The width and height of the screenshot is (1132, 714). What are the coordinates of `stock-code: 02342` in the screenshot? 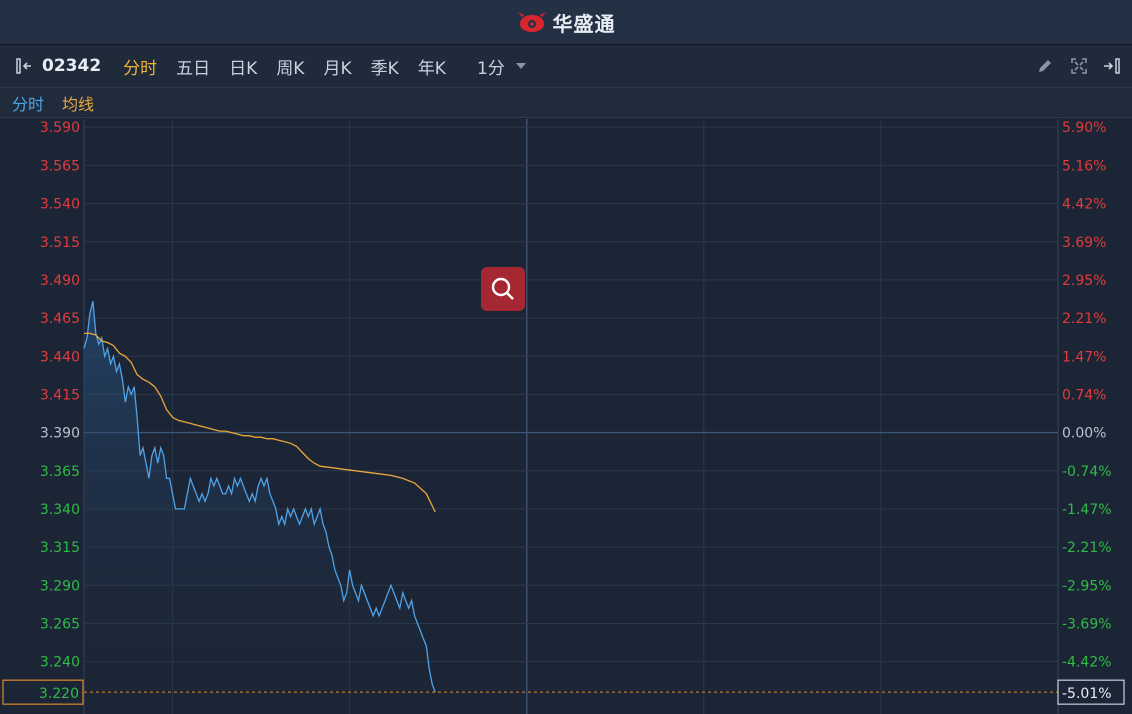 It's located at (72, 66).